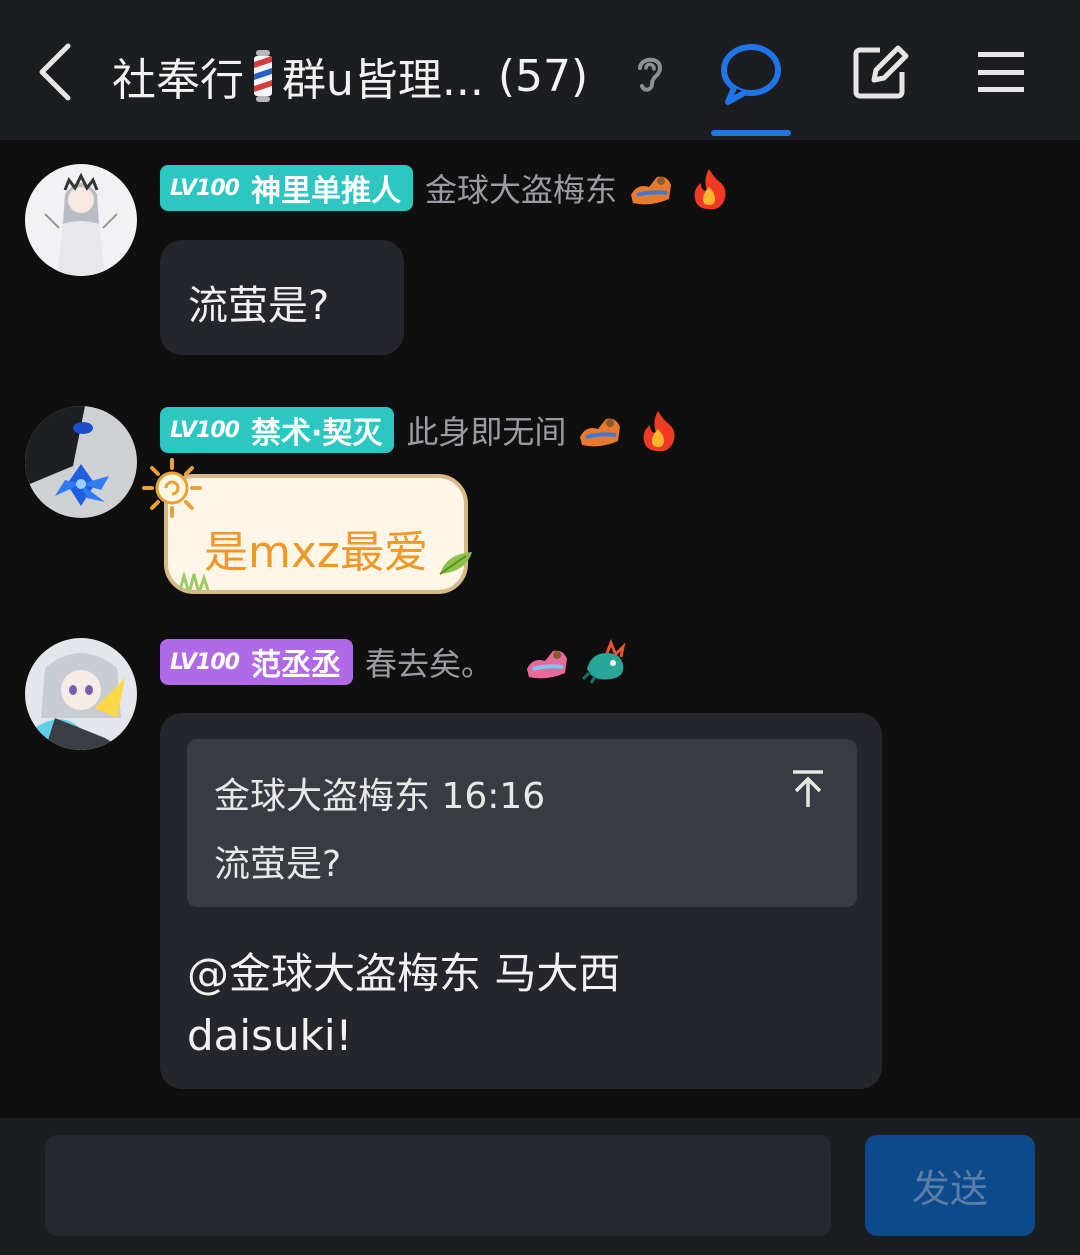 The height and width of the screenshot is (1255, 1080). Describe the element at coordinates (438, 1185) in the screenshot. I see `message-input` at that location.